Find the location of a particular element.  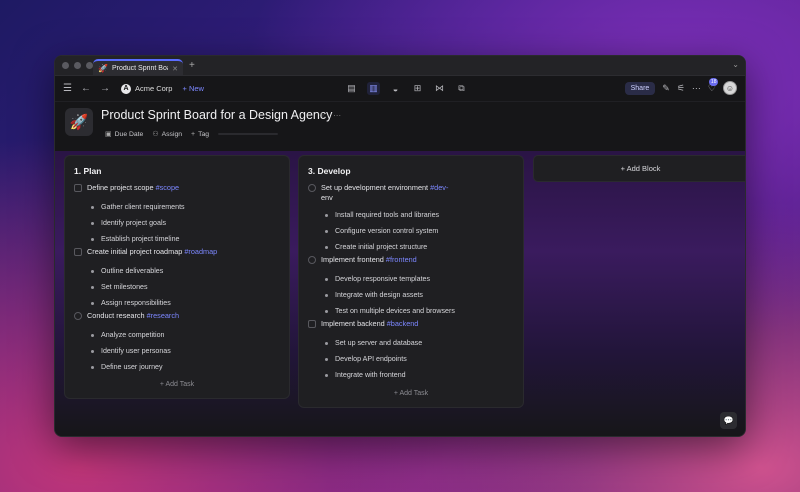

hierarchy-view-icon: ⧉ is located at coordinates (461, 88).